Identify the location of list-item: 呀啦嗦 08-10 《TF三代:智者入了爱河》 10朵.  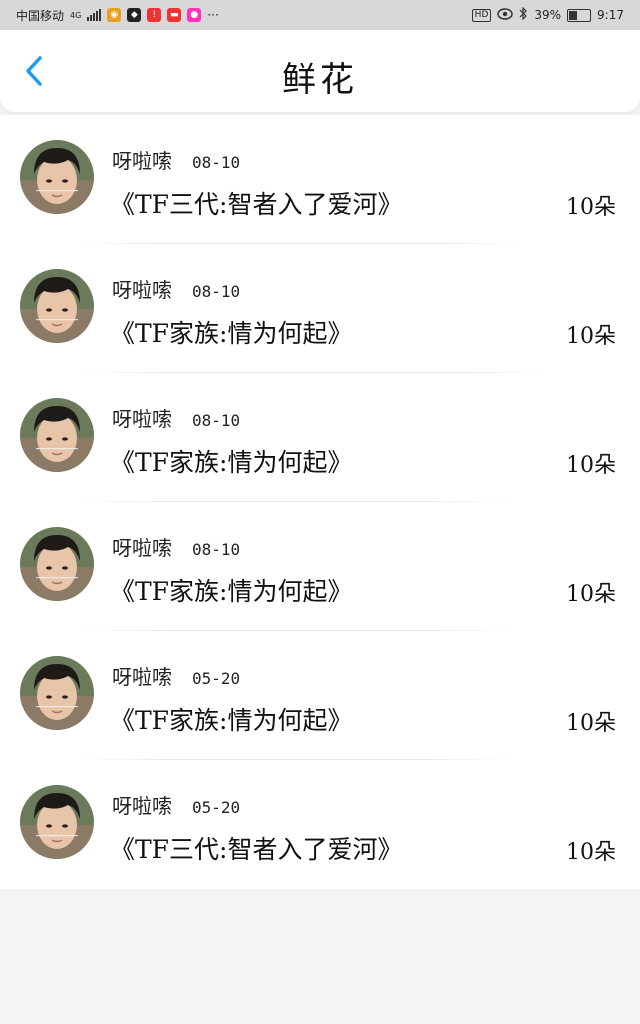
(320, 179).